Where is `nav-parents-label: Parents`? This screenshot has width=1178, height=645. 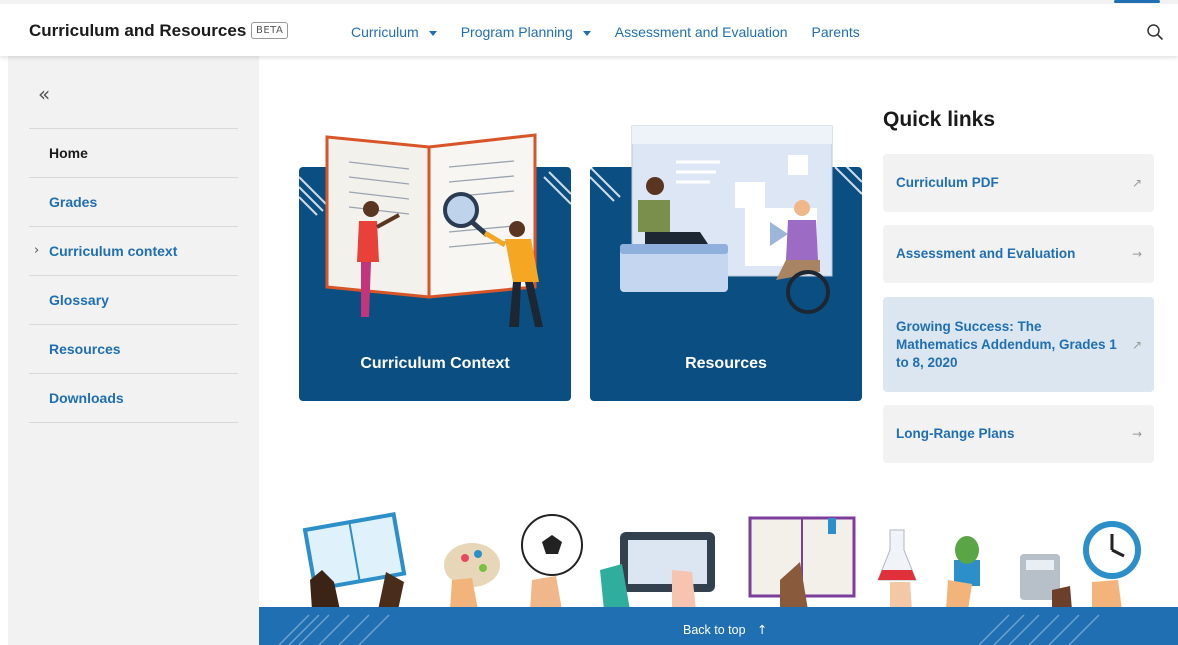 nav-parents-label: Parents is located at coordinates (835, 32).